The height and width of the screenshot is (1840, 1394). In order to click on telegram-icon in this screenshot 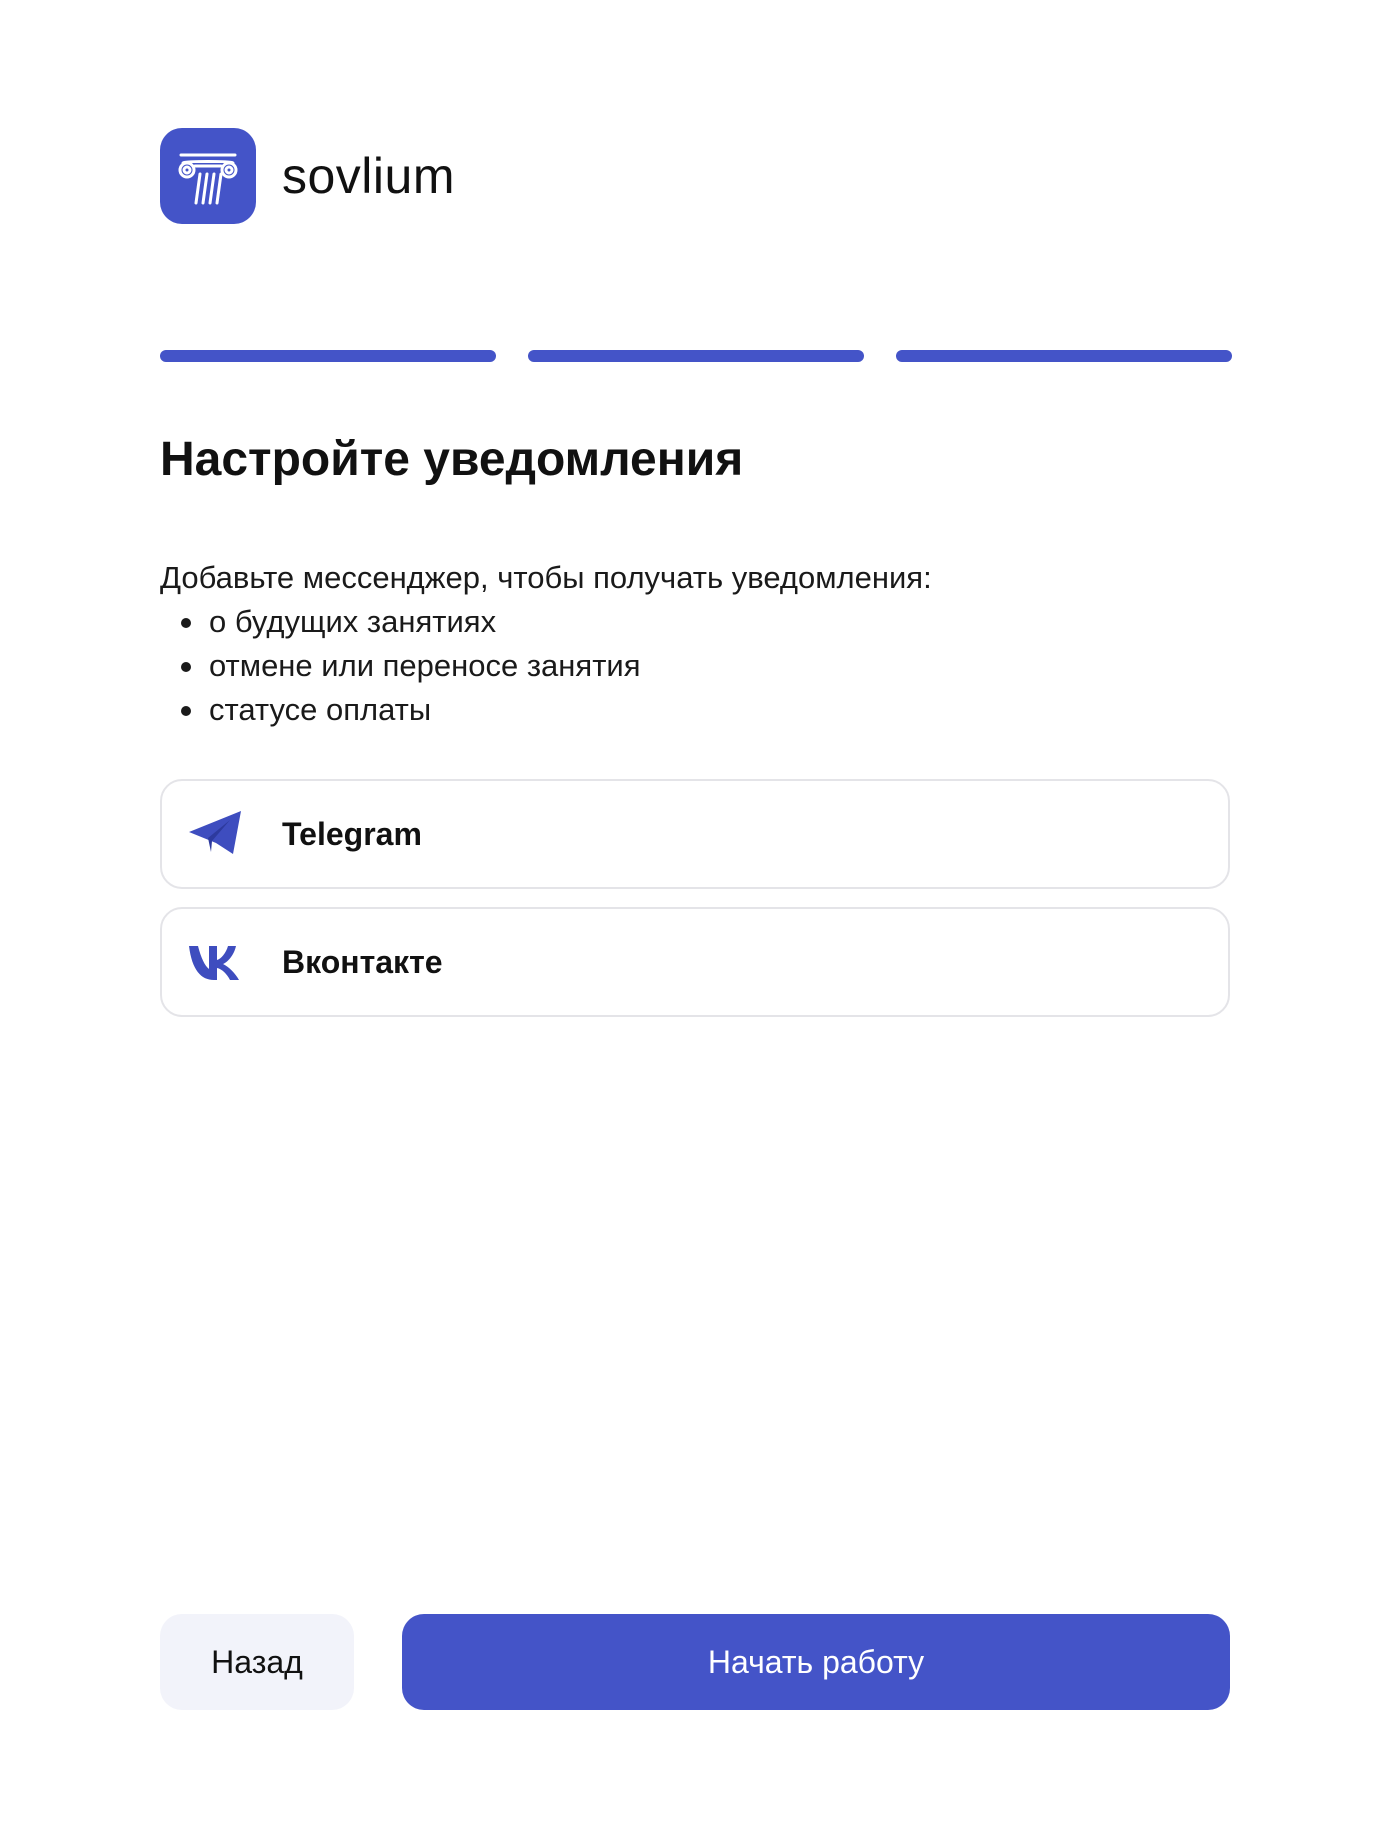, I will do `click(216, 834)`.